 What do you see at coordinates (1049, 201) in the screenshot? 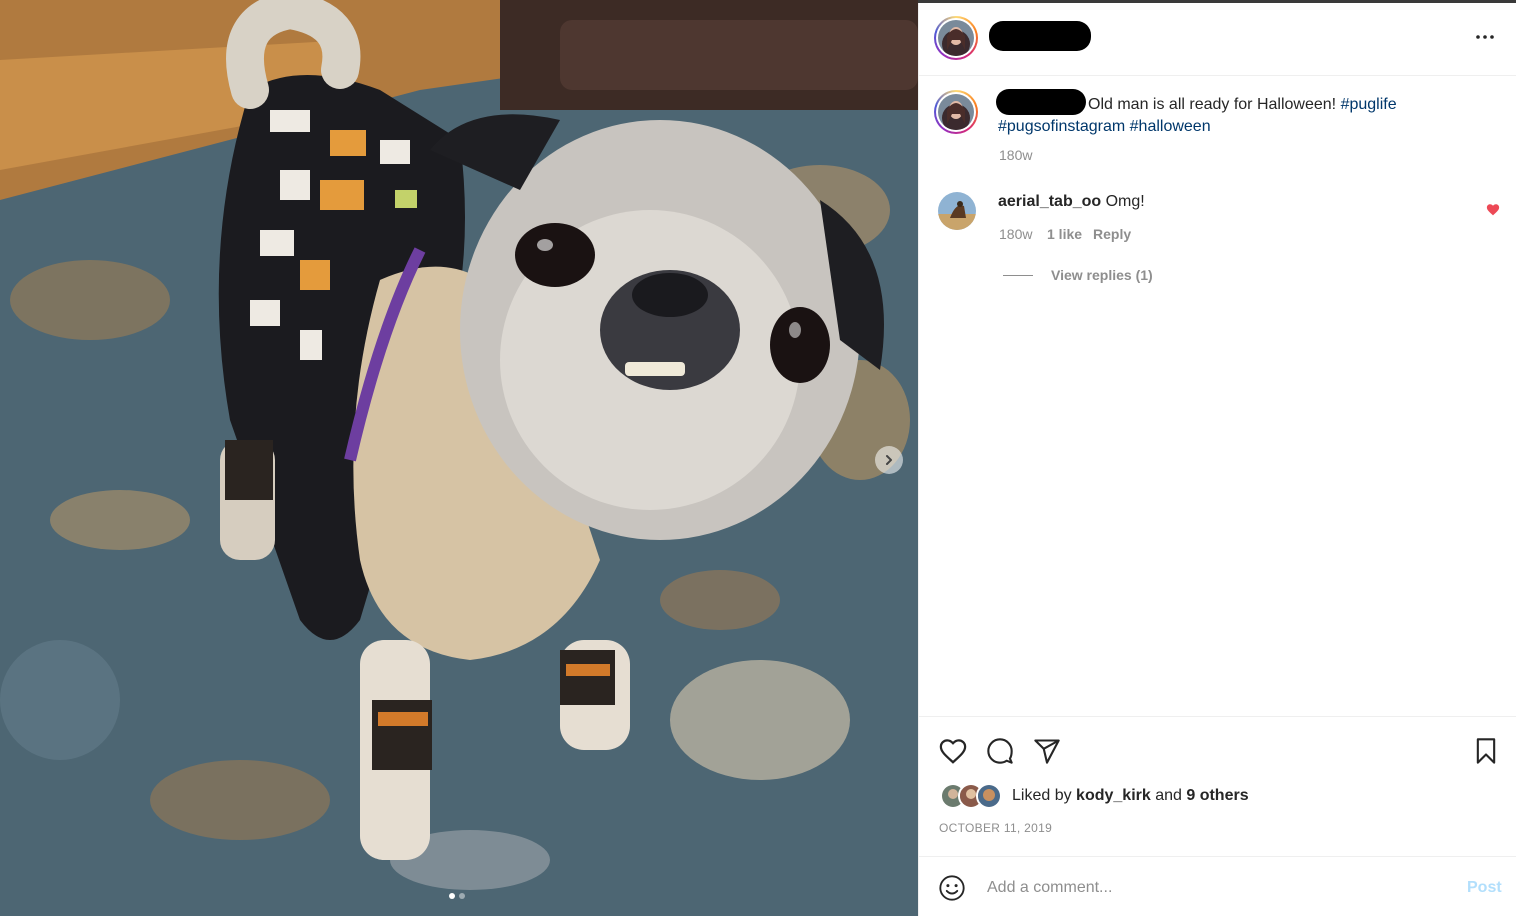
I see `comment-username: aerial_tab_oo` at bounding box center [1049, 201].